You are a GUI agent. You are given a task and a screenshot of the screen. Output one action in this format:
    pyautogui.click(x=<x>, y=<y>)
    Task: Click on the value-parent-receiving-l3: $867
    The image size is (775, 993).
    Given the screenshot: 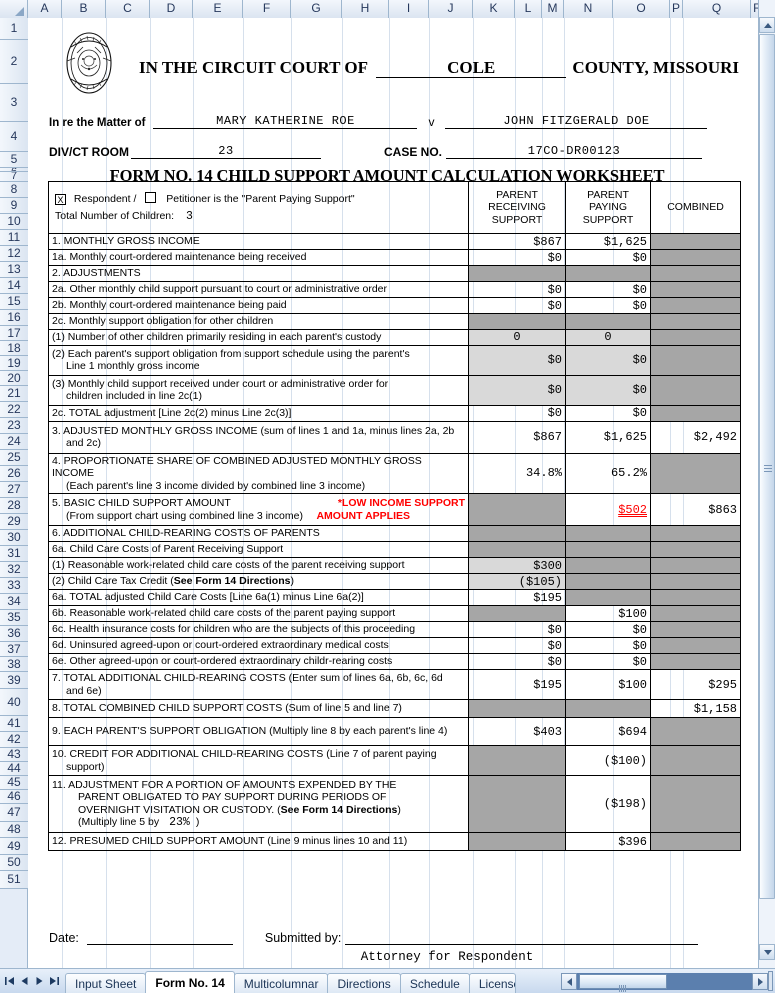 What is the action you would take?
    pyautogui.click(x=517, y=437)
    